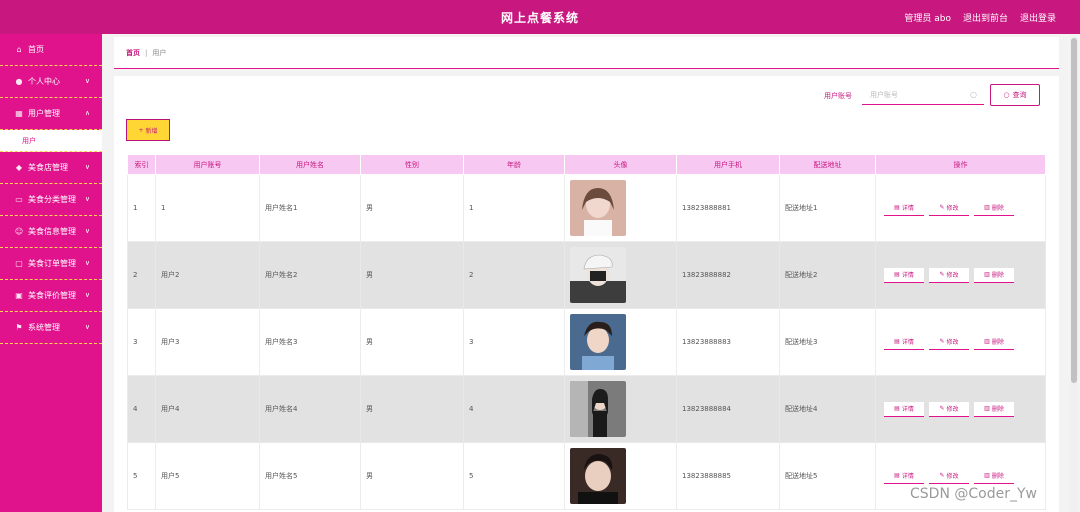 This screenshot has width=1080, height=512. I want to click on table-header-row: 索引 用户账号 用户姓名 性别 年龄 头像 用户手机 配送地址 操作, so click(586, 164).